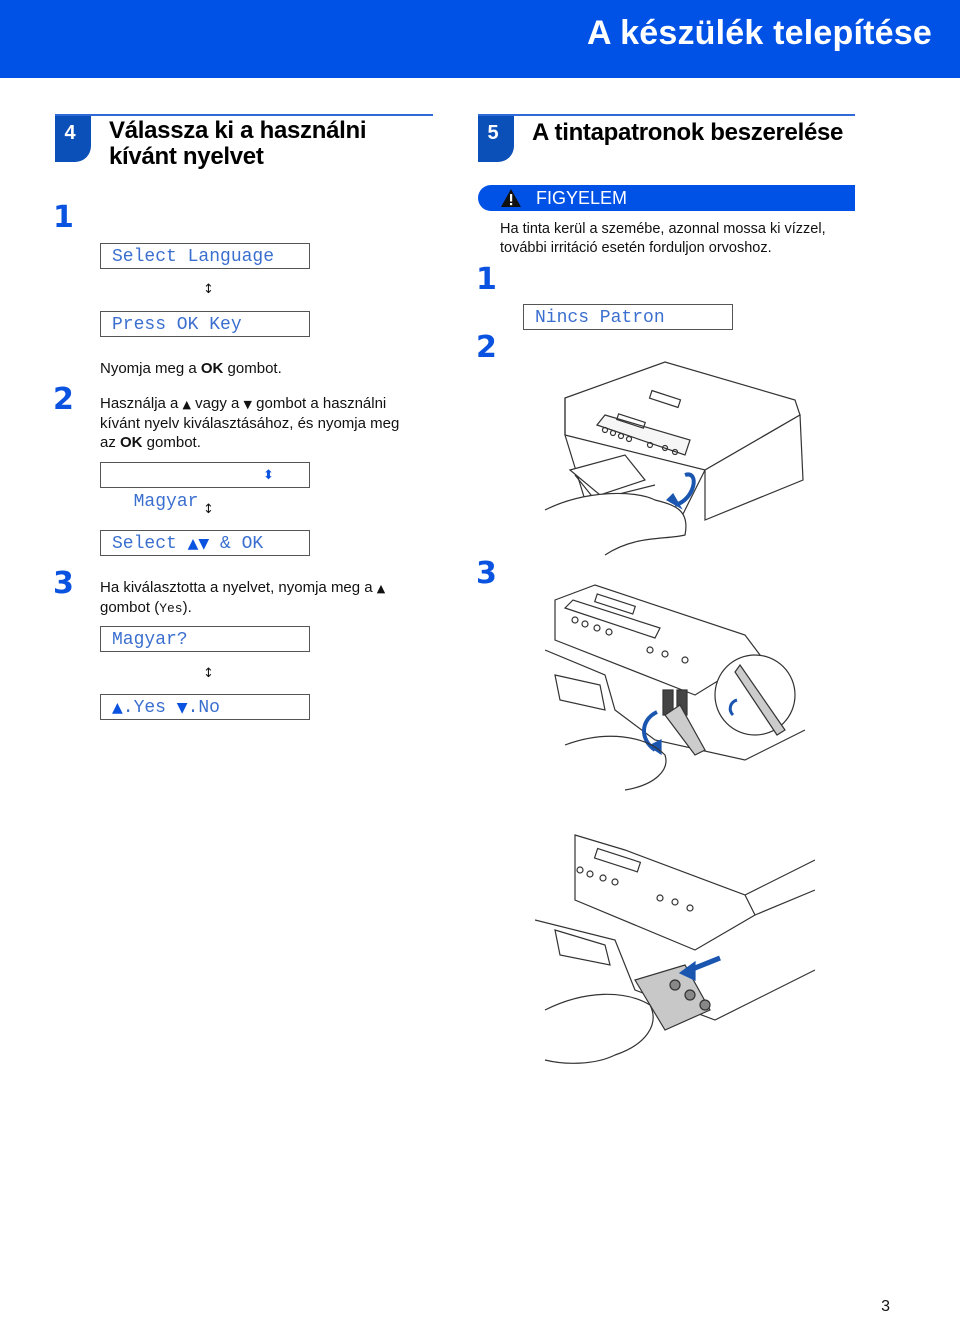 Image resolution: width=960 pixels, height=1317 pixels. I want to click on page-number: 3, so click(885, 1306).